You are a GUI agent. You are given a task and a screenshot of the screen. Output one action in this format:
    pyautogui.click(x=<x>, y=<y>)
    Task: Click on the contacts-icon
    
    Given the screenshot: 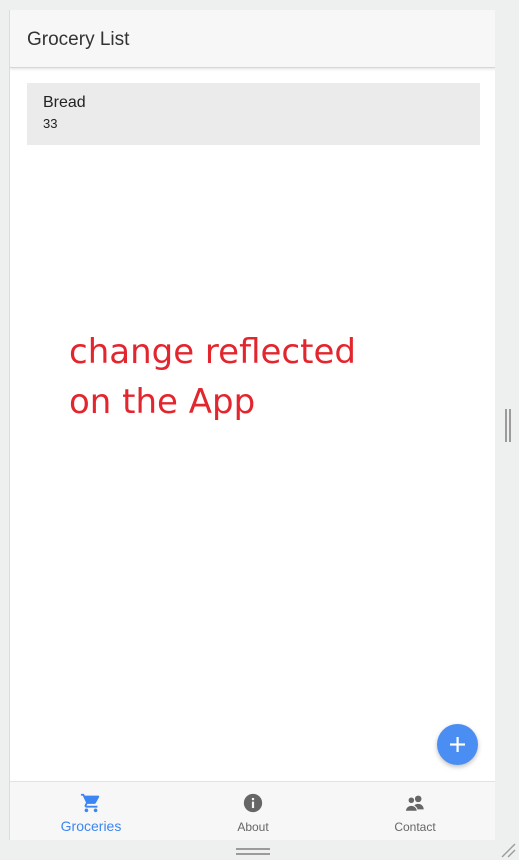 What is the action you would take?
    pyautogui.click(x=414, y=803)
    